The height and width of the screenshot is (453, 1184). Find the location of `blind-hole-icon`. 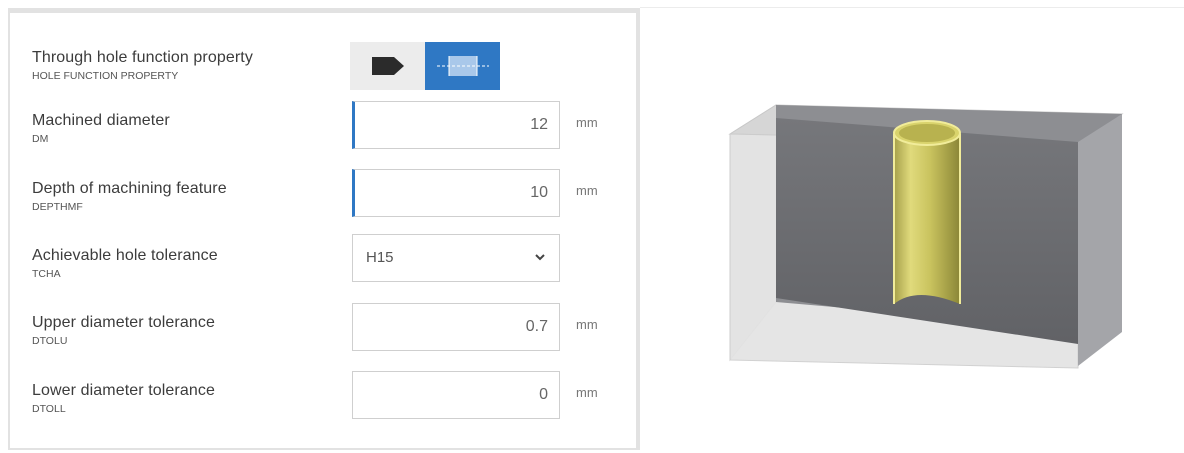

blind-hole-icon is located at coordinates (387, 66).